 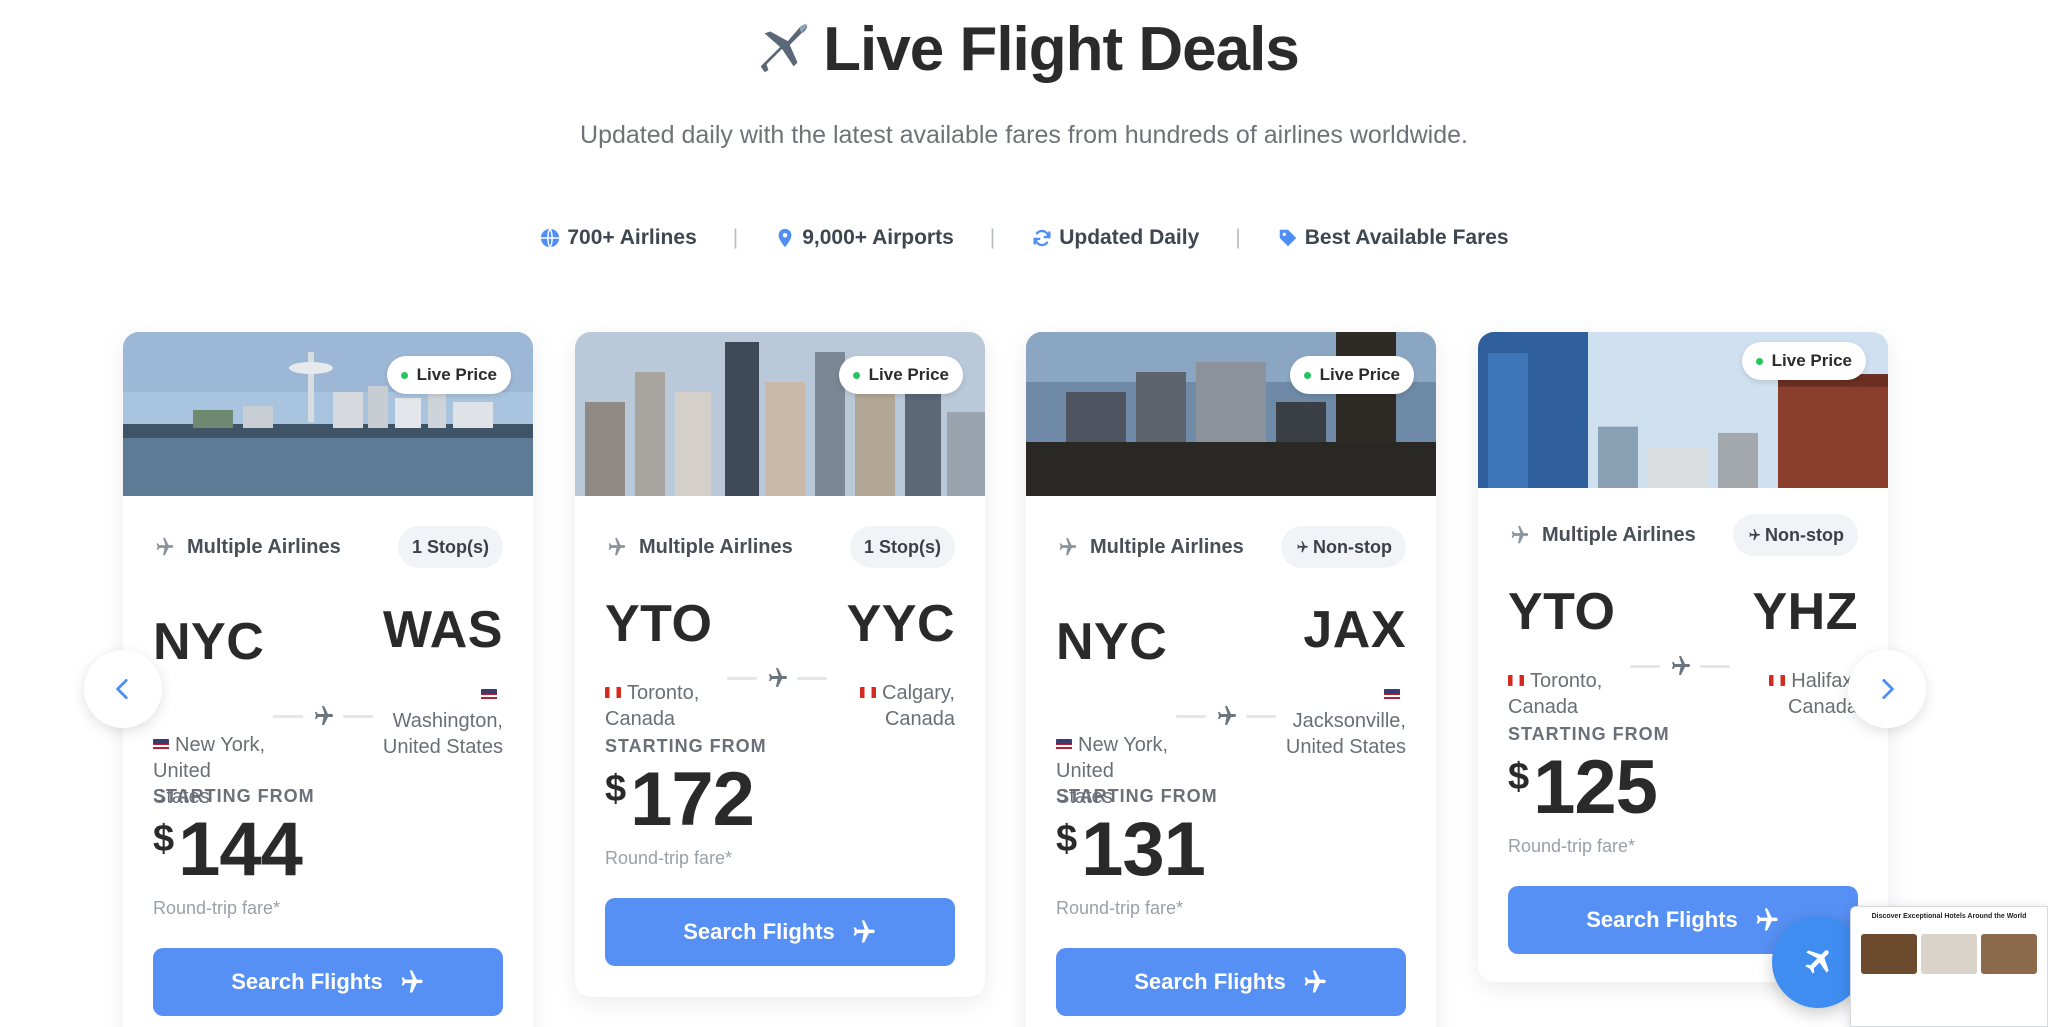 I want to click on stops-label: Non-stop, so click(x=1804, y=534).